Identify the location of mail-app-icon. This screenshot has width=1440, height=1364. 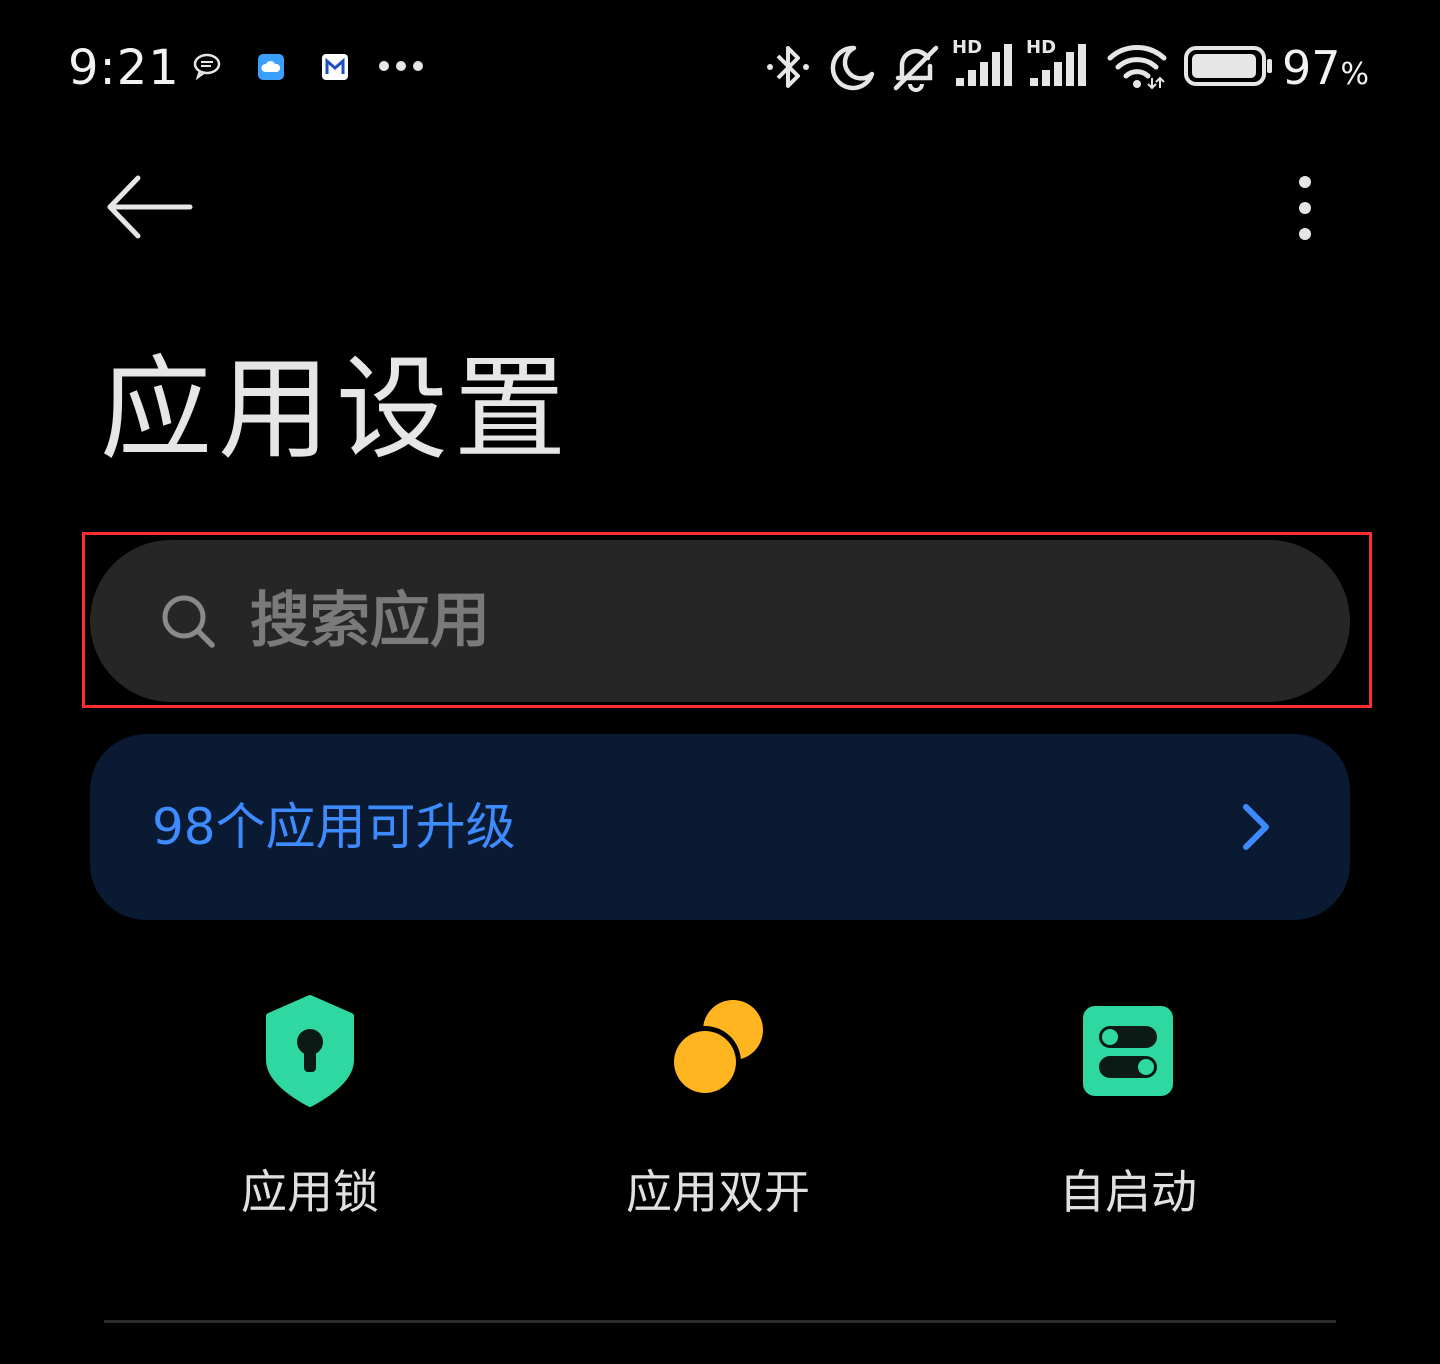
(335, 67).